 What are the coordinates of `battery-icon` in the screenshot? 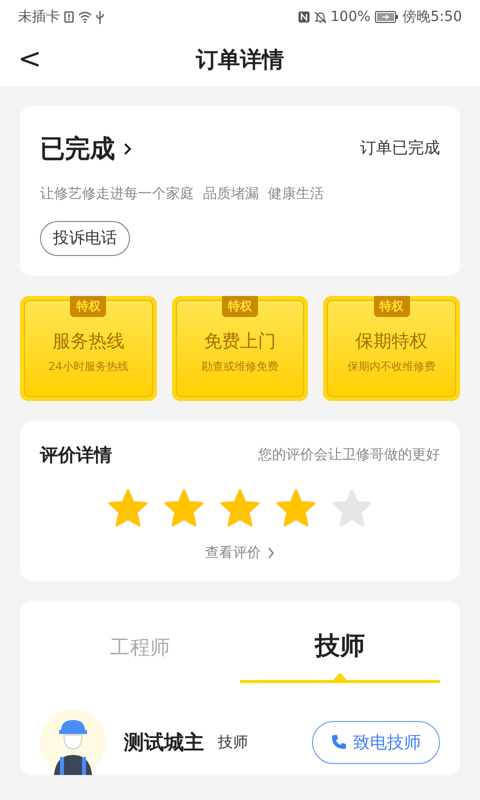 It's located at (386, 17).